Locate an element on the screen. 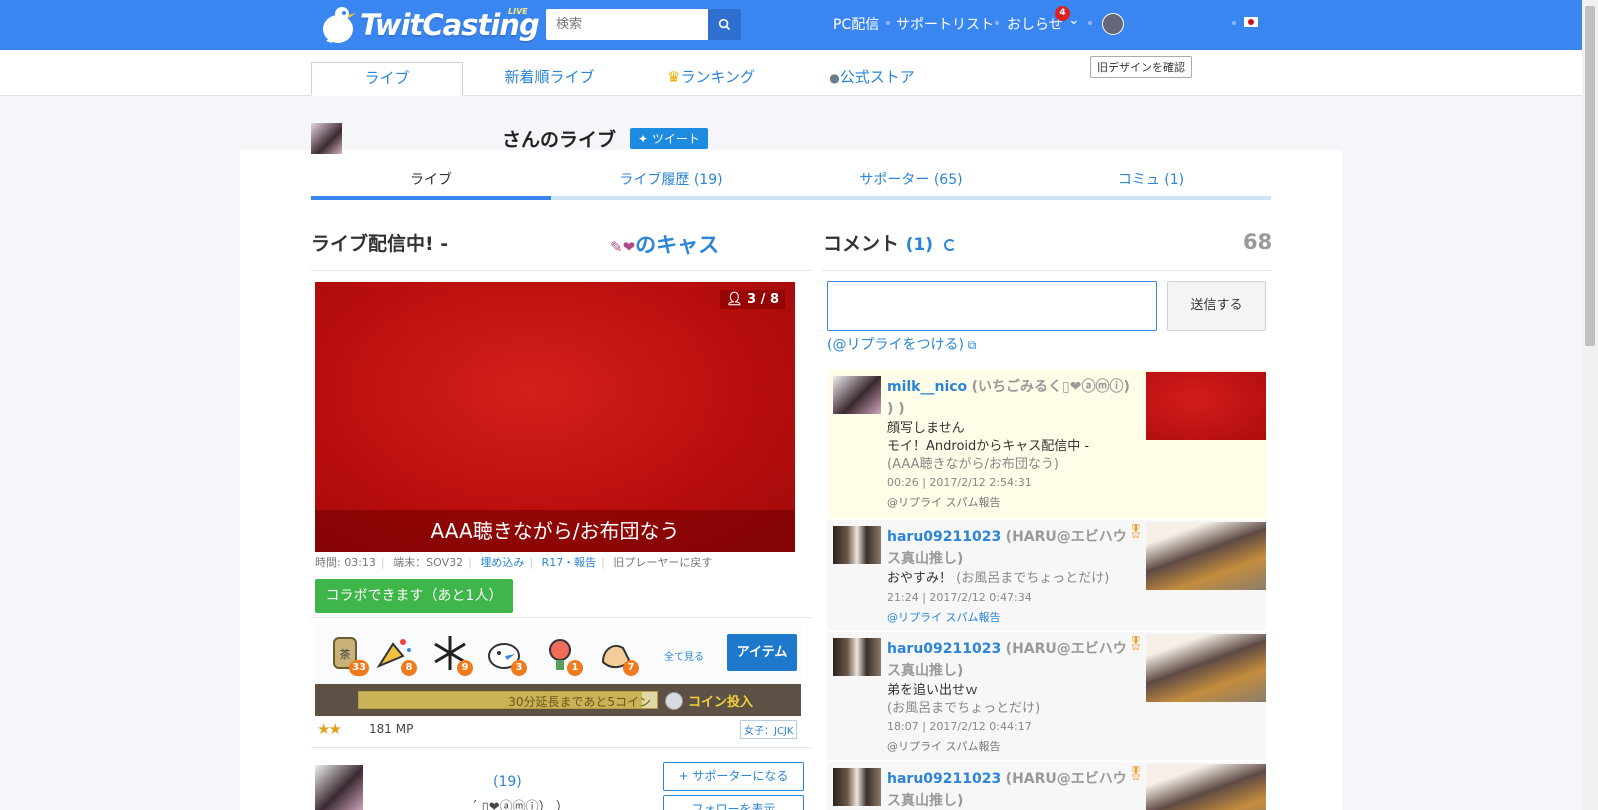 This screenshot has height=810, width=1598. tab-live: ライブ is located at coordinates (387, 79).